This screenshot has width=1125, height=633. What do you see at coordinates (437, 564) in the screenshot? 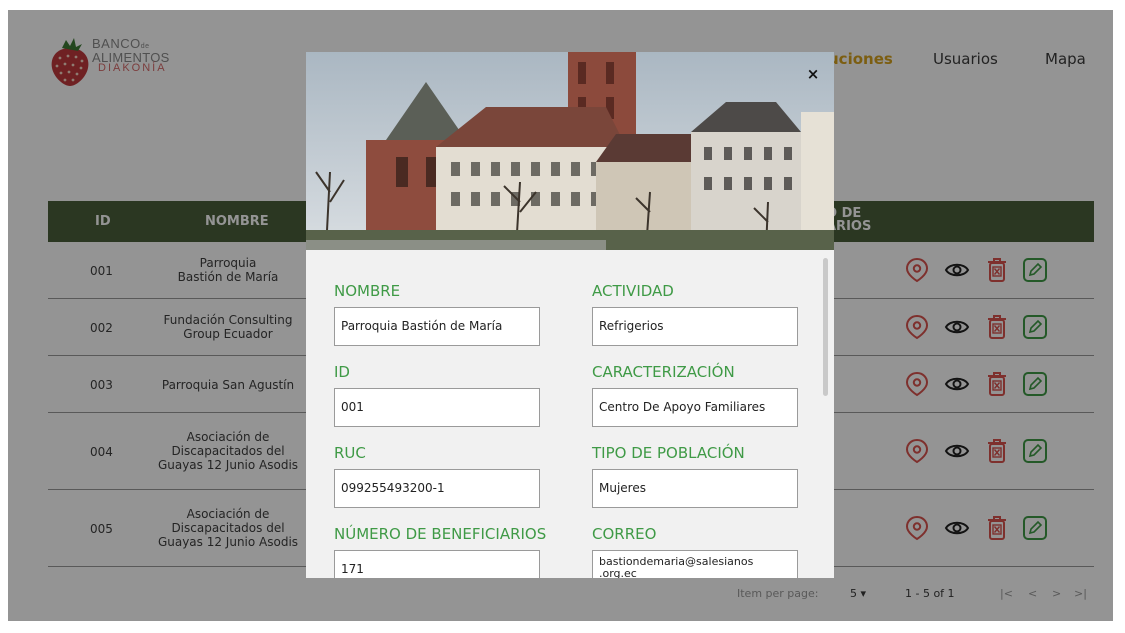
I see `field-beneficiarios: 171` at bounding box center [437, 564].